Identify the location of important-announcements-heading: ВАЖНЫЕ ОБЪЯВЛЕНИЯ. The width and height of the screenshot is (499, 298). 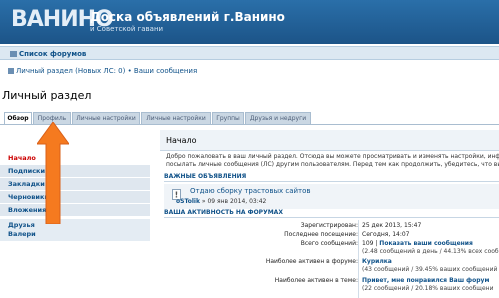
(331, 177).